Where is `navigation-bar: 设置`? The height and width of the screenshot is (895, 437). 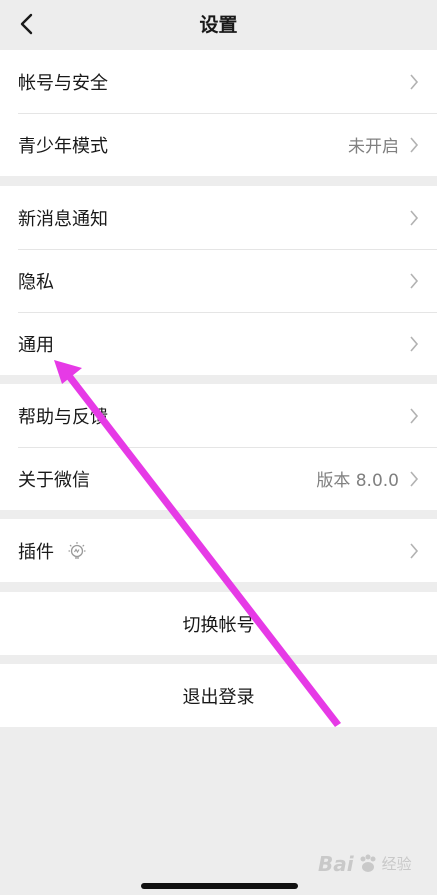 navigation-bar: 设置 is located at coordinates (218, 25).